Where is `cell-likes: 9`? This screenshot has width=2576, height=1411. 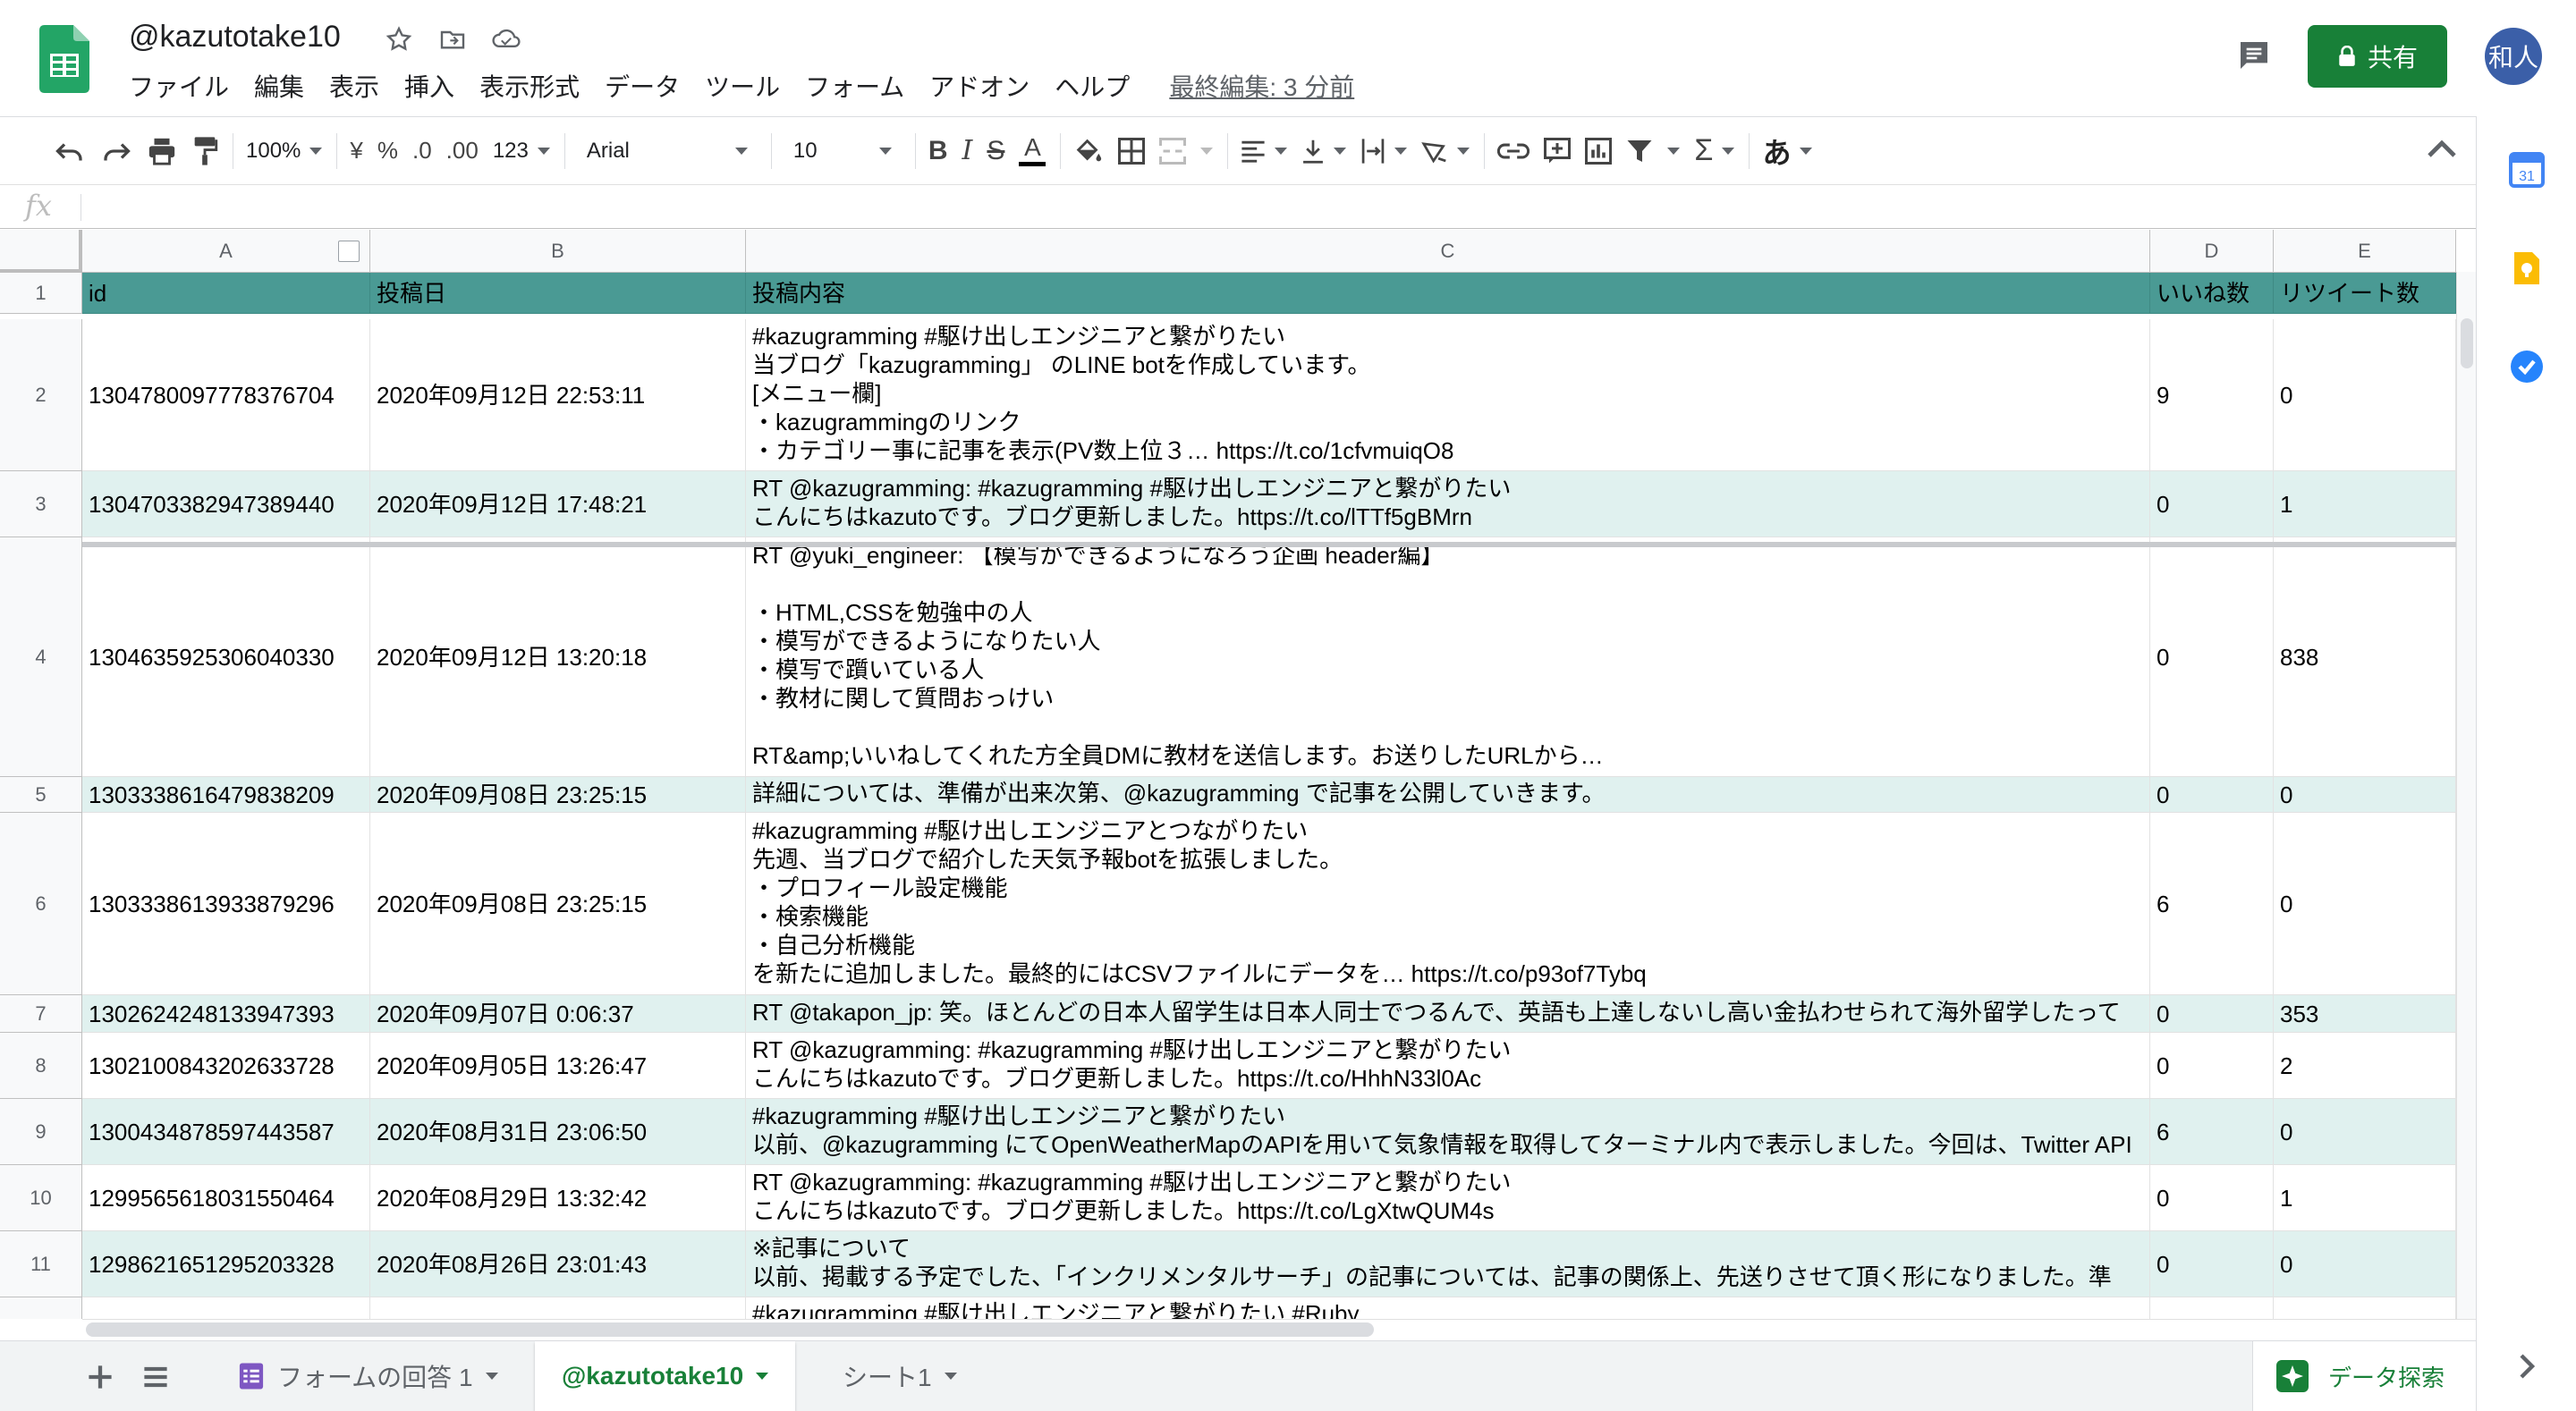
cell-likes: 9 is located at coordinates (2212, 395).